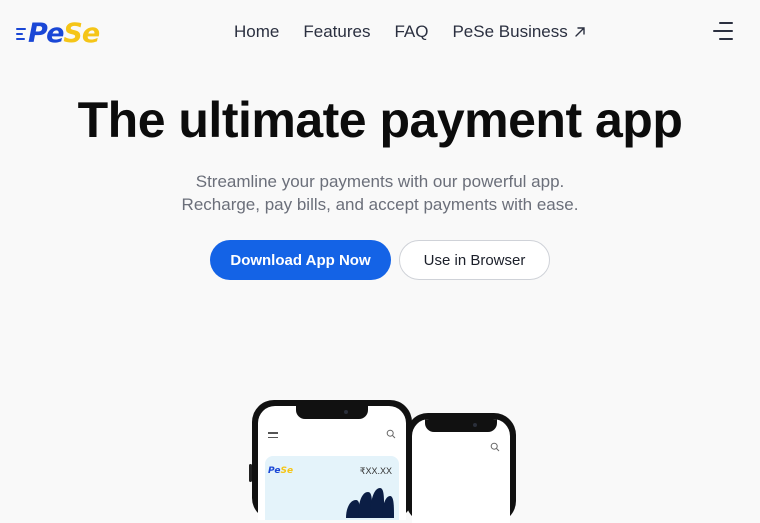 This screenshot has width=760, height=523. I want to click on phone-front-screen: PeSe ₹XX.XX, so click(332, 463).